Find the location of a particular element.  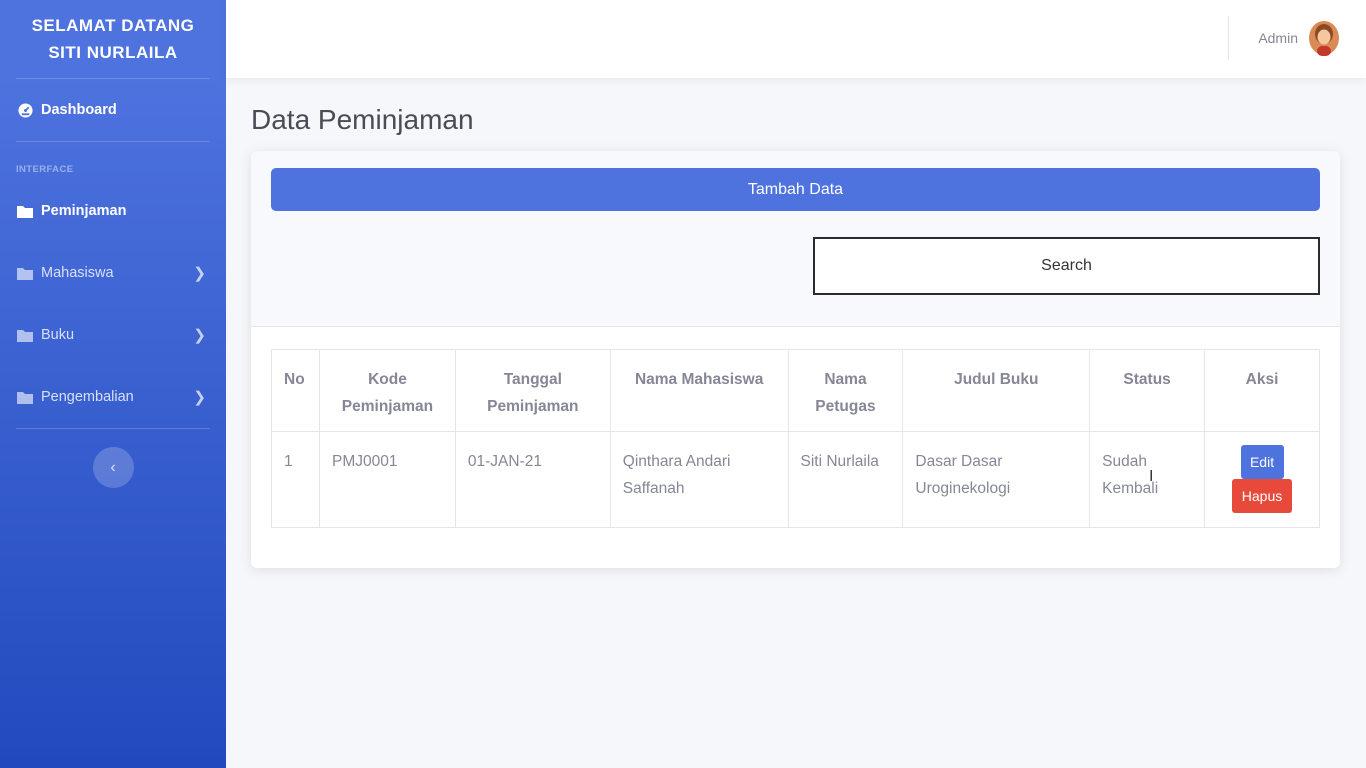

sidebar-item-pengembalian: Pengembalian ❯ is located at coordinates (113, 397).